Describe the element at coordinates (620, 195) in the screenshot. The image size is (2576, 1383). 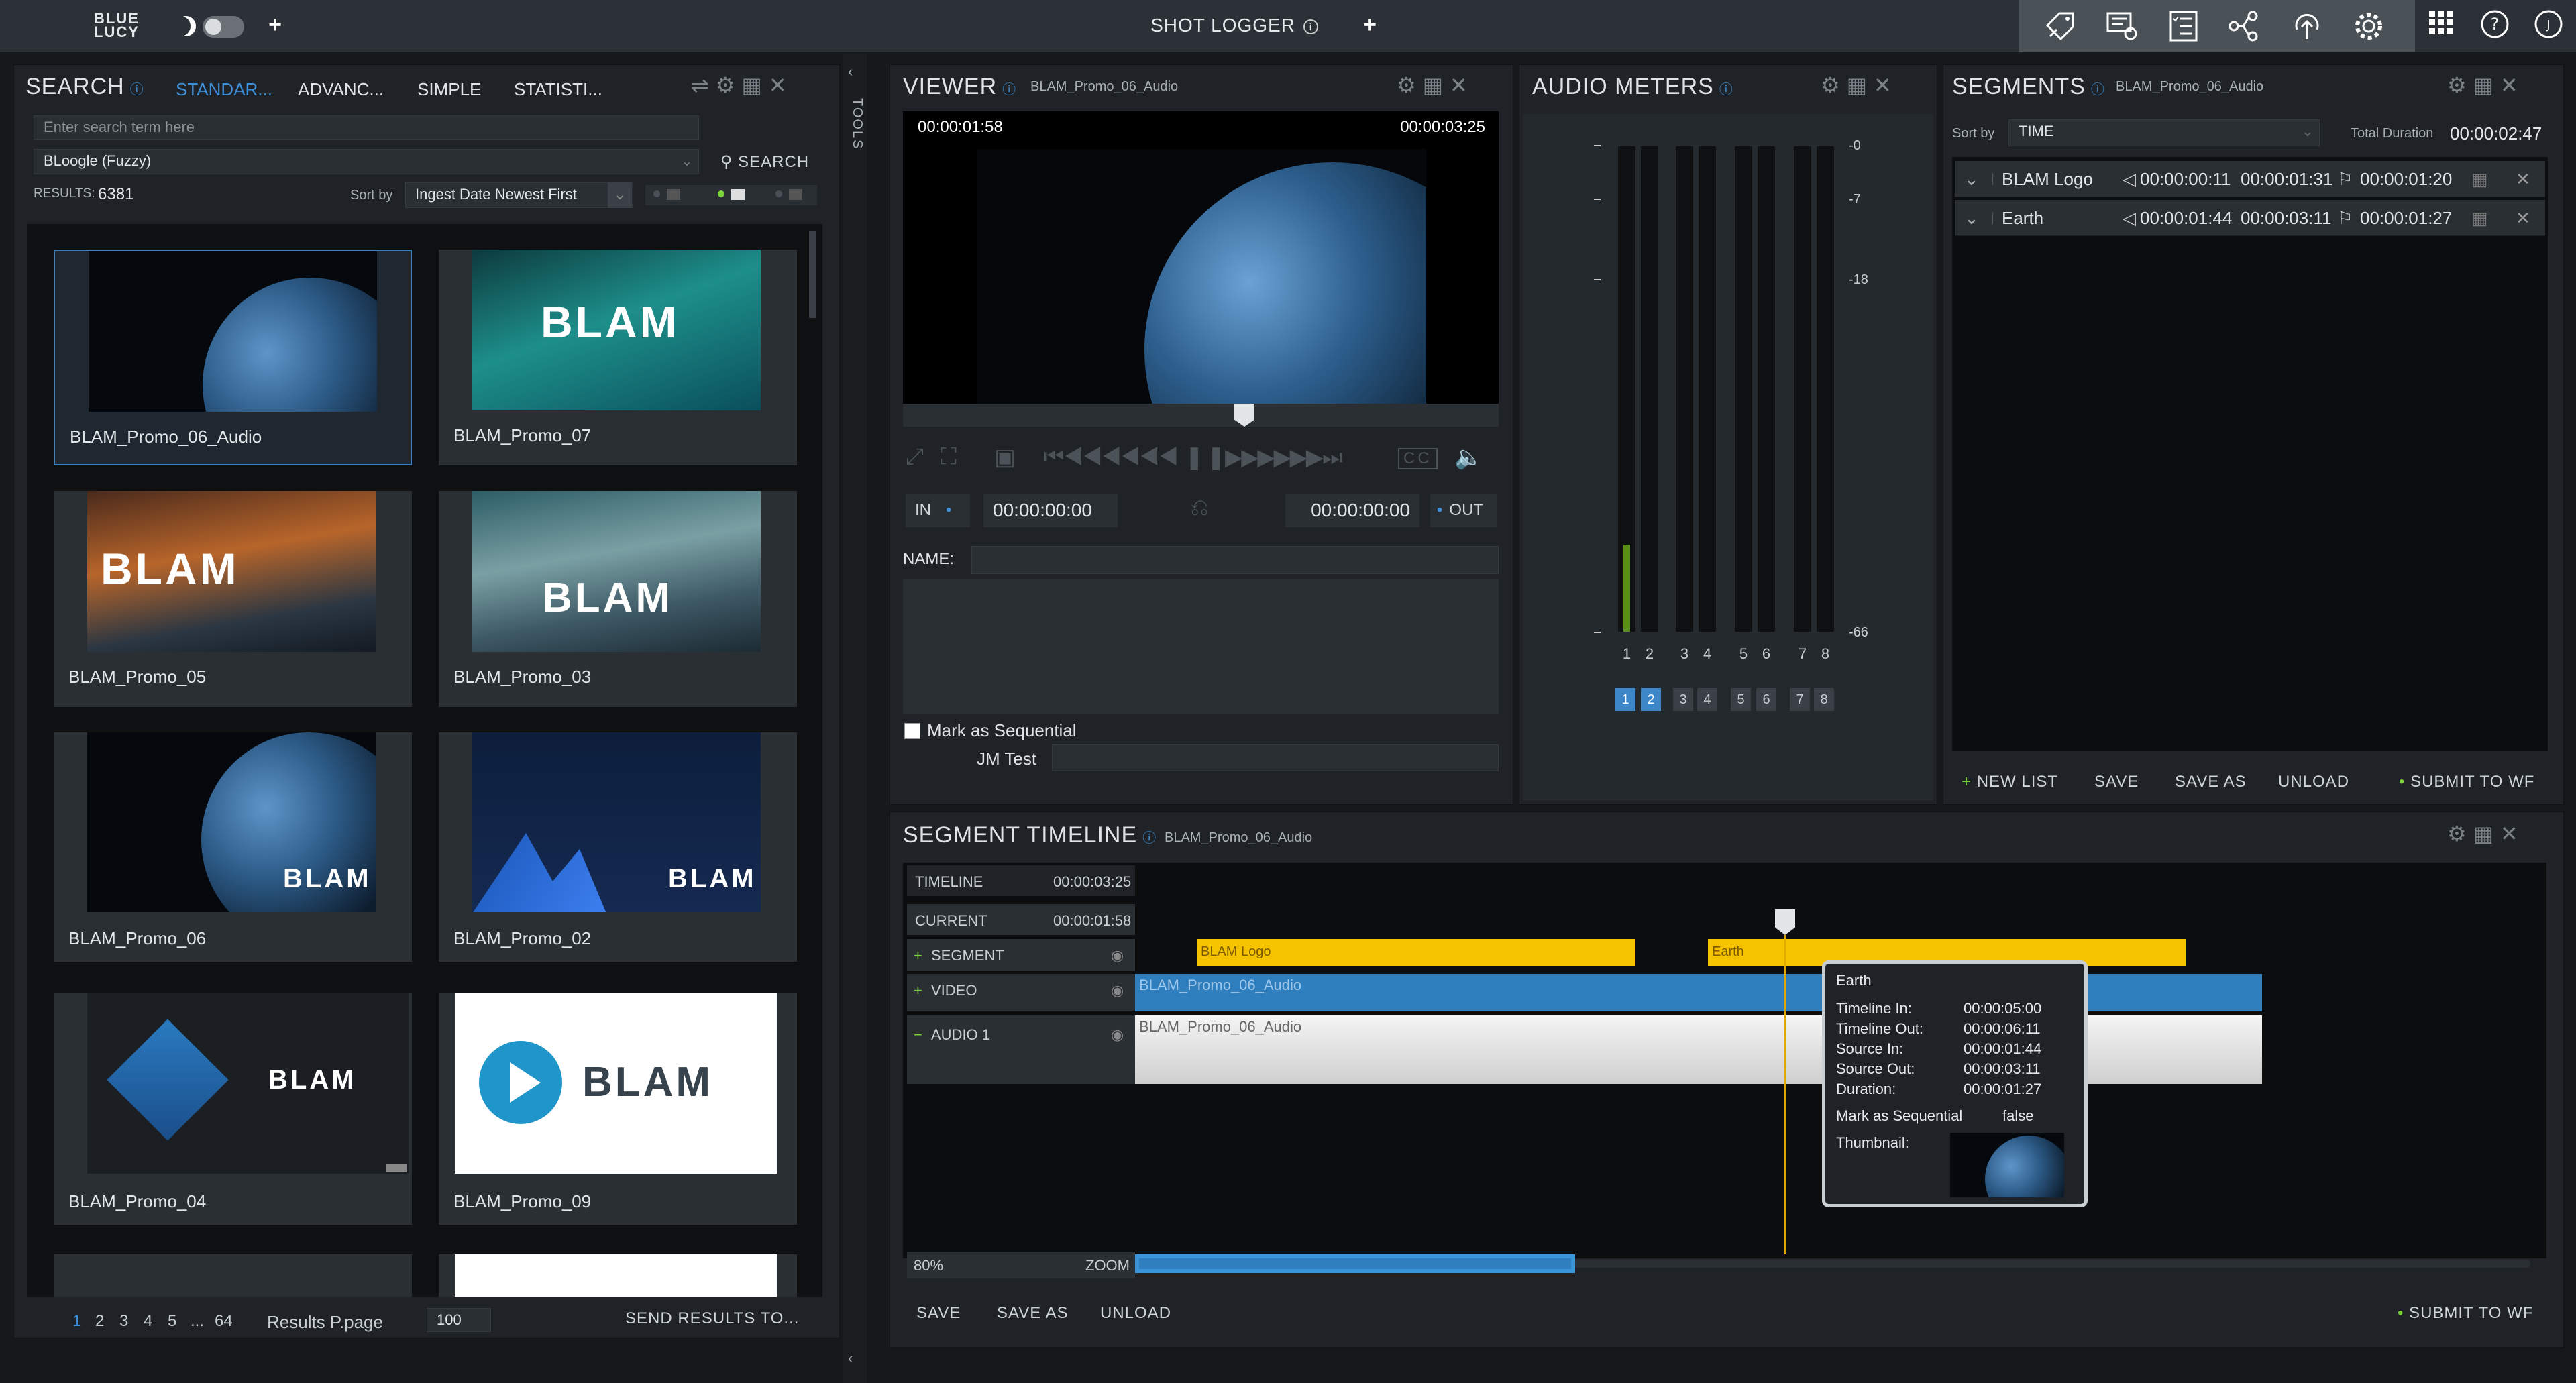
I see `sort-direction-icon: ⌄` at that location.